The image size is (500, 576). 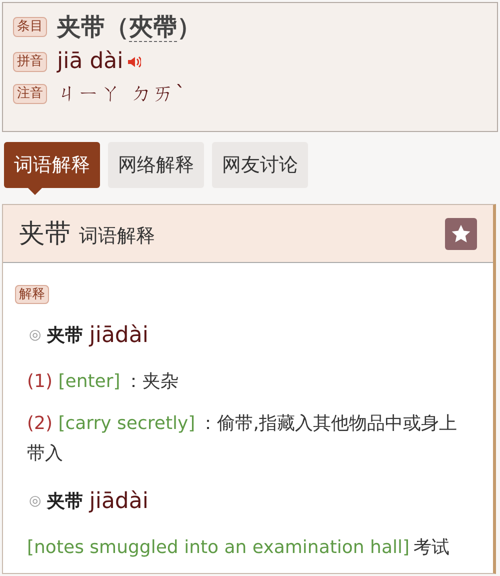 I want to click on pinyin-text: jiā dài, so click(x=90, y=61).